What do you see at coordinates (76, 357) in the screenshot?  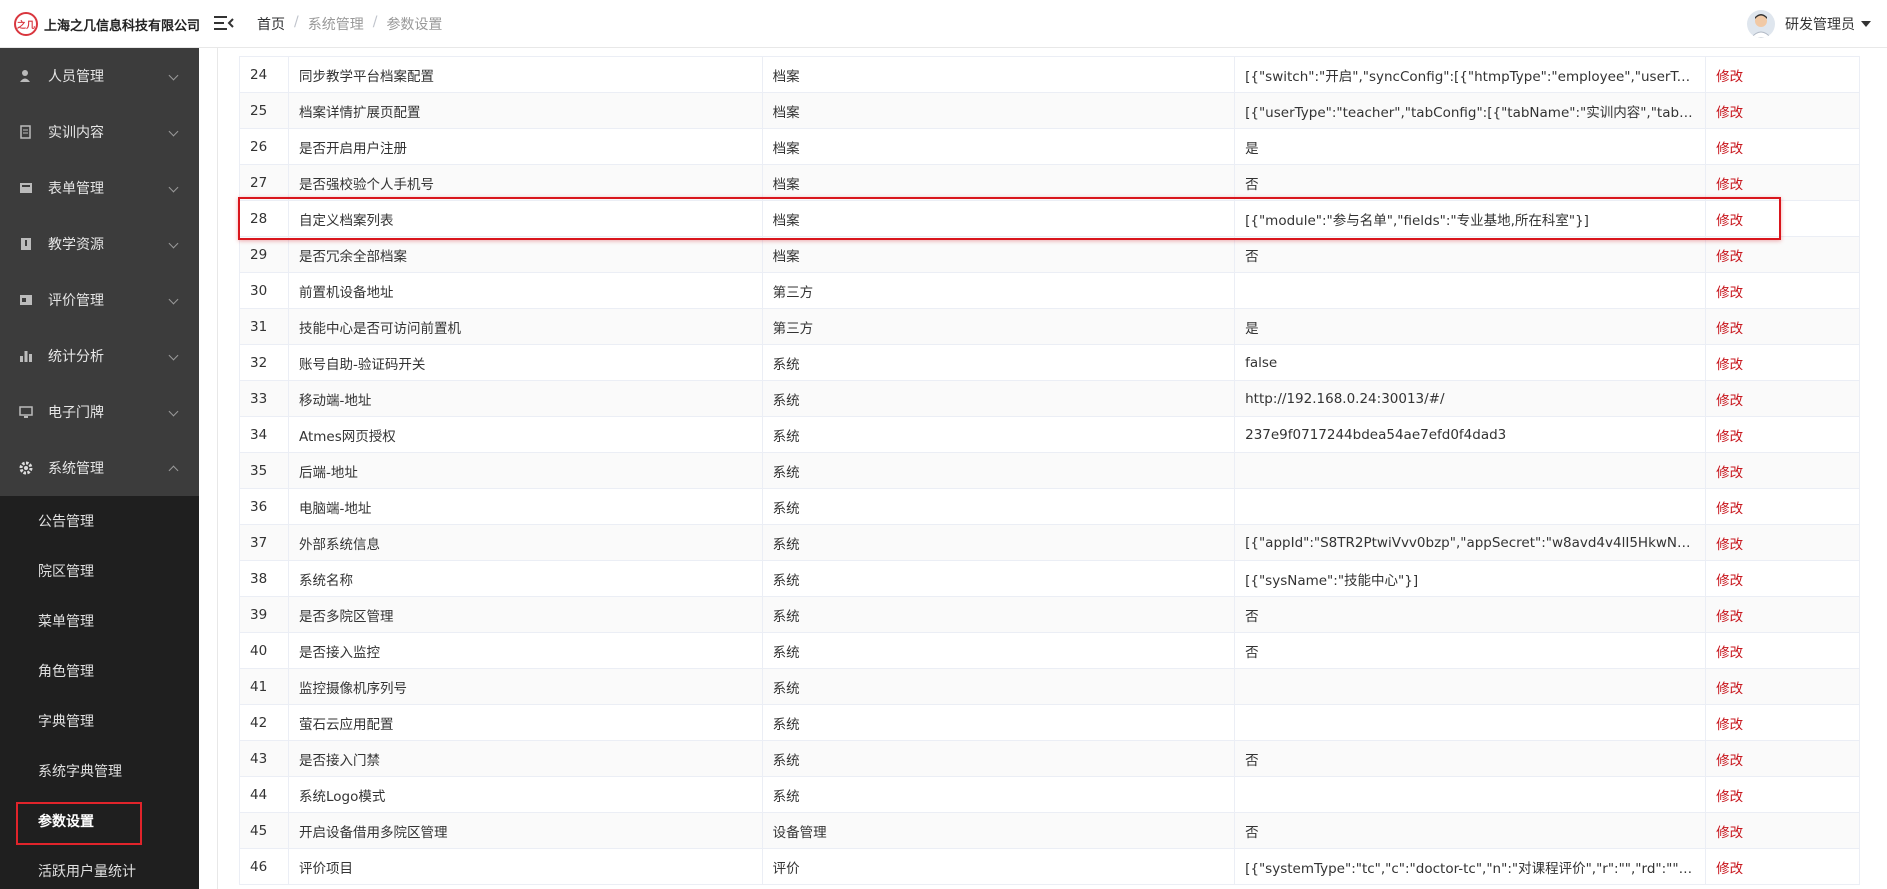 I see `sidebar-item-label: 统计分析` at bounding box center [76, 357].